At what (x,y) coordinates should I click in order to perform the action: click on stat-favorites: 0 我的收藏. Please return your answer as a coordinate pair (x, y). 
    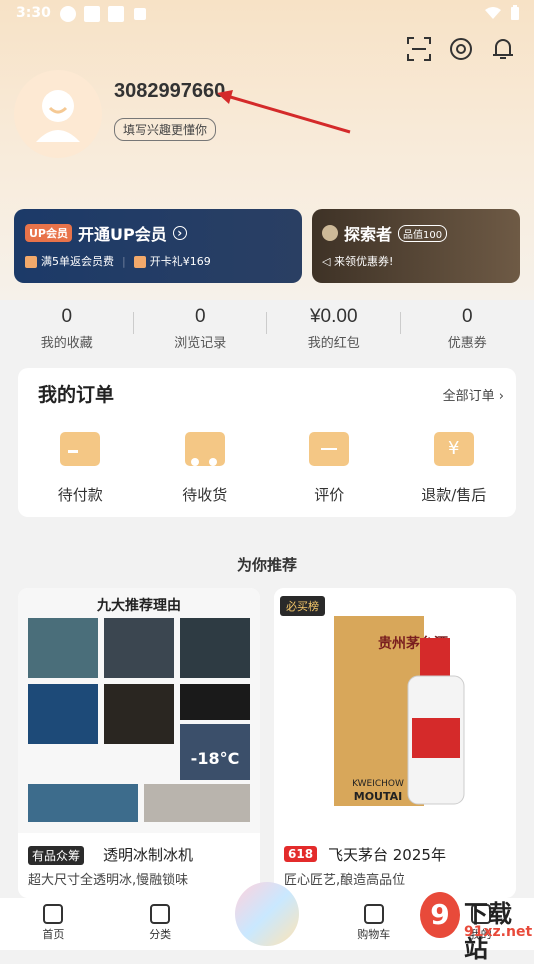
    Looking at the image, I should click on (67, 330).